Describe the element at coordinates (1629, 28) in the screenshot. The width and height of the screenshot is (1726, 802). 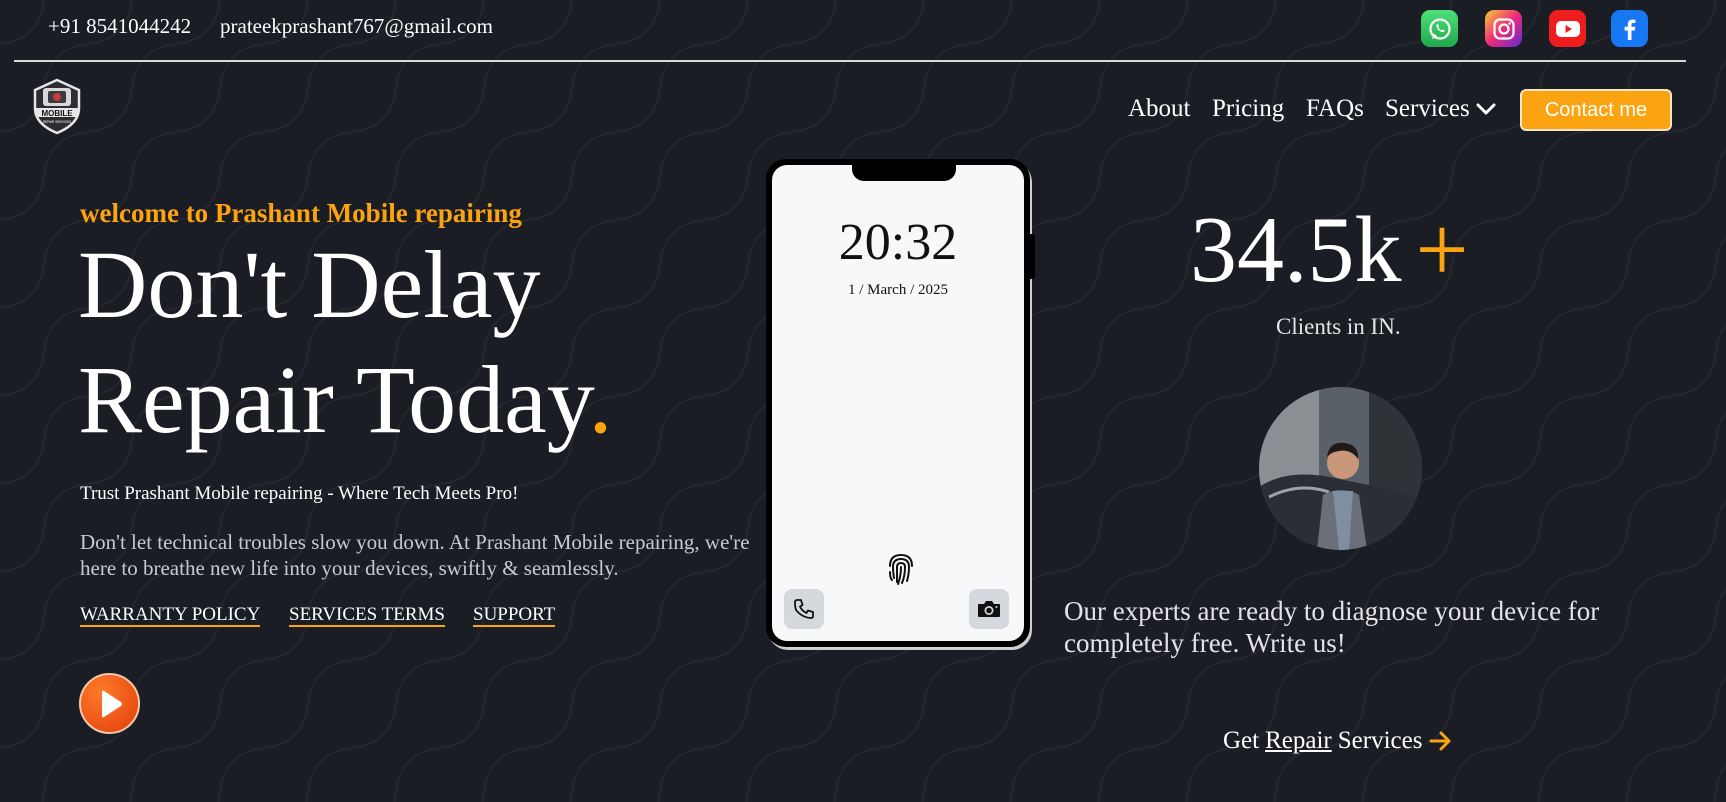
I see `facebook-icon` at that location.